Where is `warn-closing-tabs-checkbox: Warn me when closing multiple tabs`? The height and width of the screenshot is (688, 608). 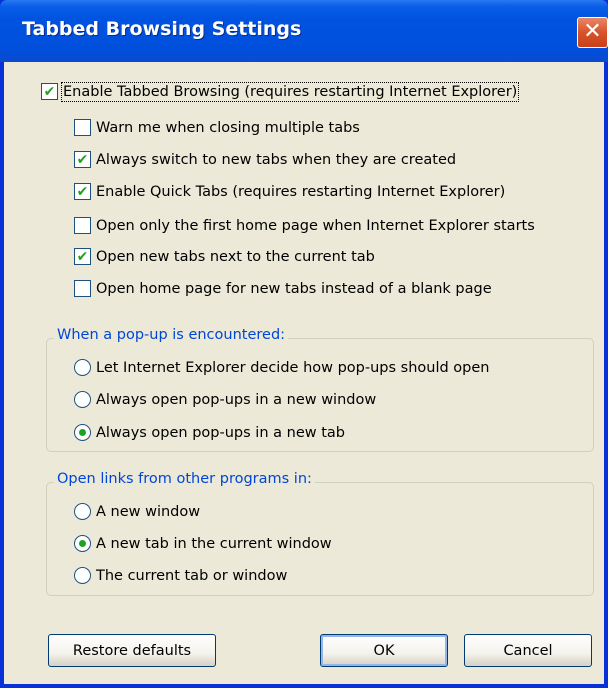
warn-closing-tabs-checkbox: Warn me when closing multiple tabs is located at coordinates (217, 127).